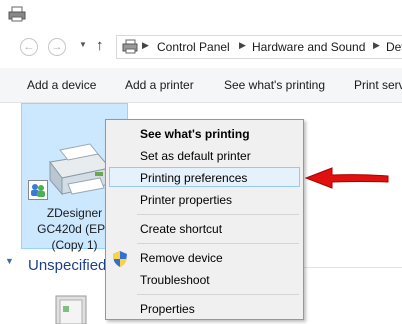 This screenshot has height=324, width=402. I want to click on menu-item-set-default-printer: Set as default printer, so click(195, 156).